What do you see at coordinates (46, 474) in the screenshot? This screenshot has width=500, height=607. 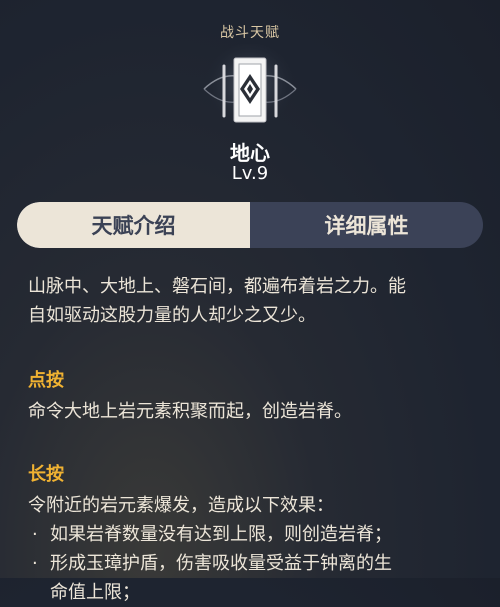 I see `hold-section-title: 长按` at bounding box center [46, 474].